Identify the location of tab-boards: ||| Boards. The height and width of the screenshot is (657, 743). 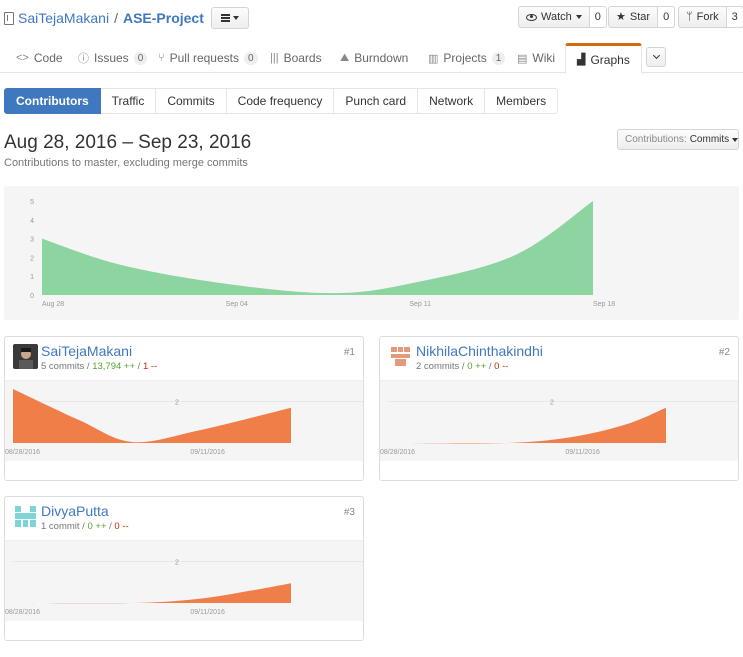
(296, 58).